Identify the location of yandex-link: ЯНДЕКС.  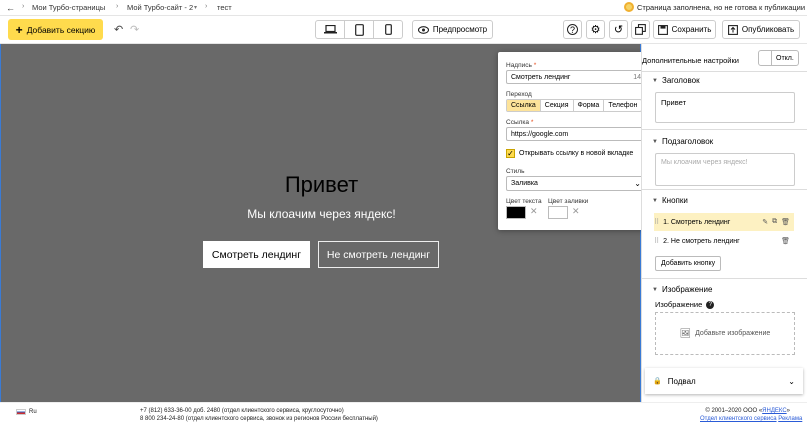
(774, 411).